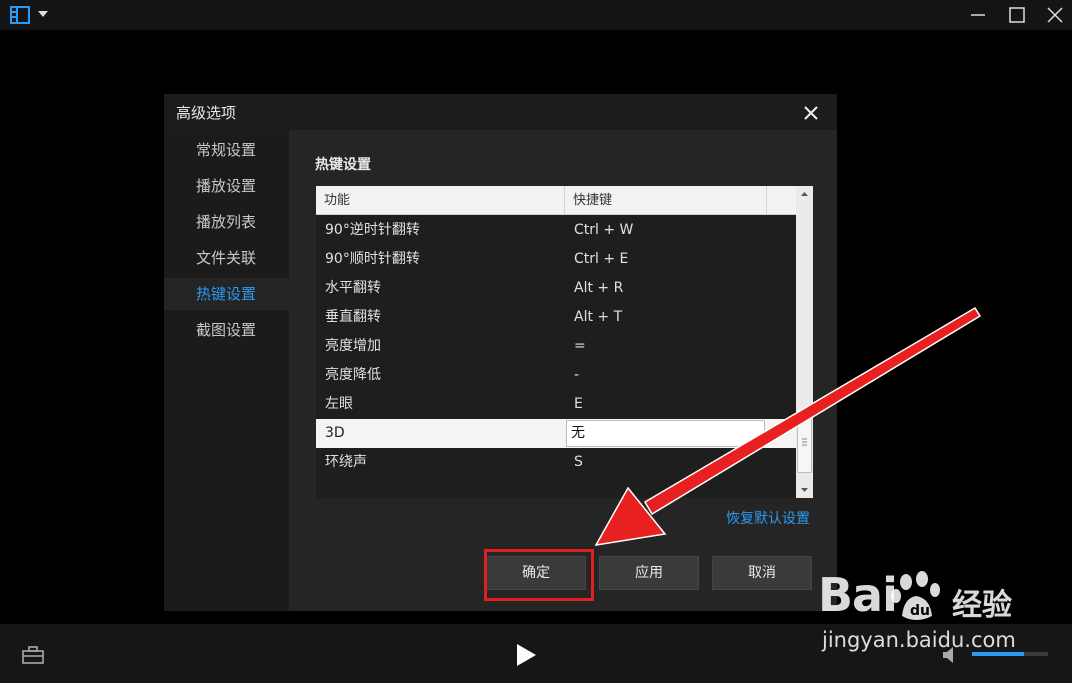  What do you see at coordinates (915, 595) in the screenshot?
I see `paw-logo-icon: du` at bounding box center [915, 595].